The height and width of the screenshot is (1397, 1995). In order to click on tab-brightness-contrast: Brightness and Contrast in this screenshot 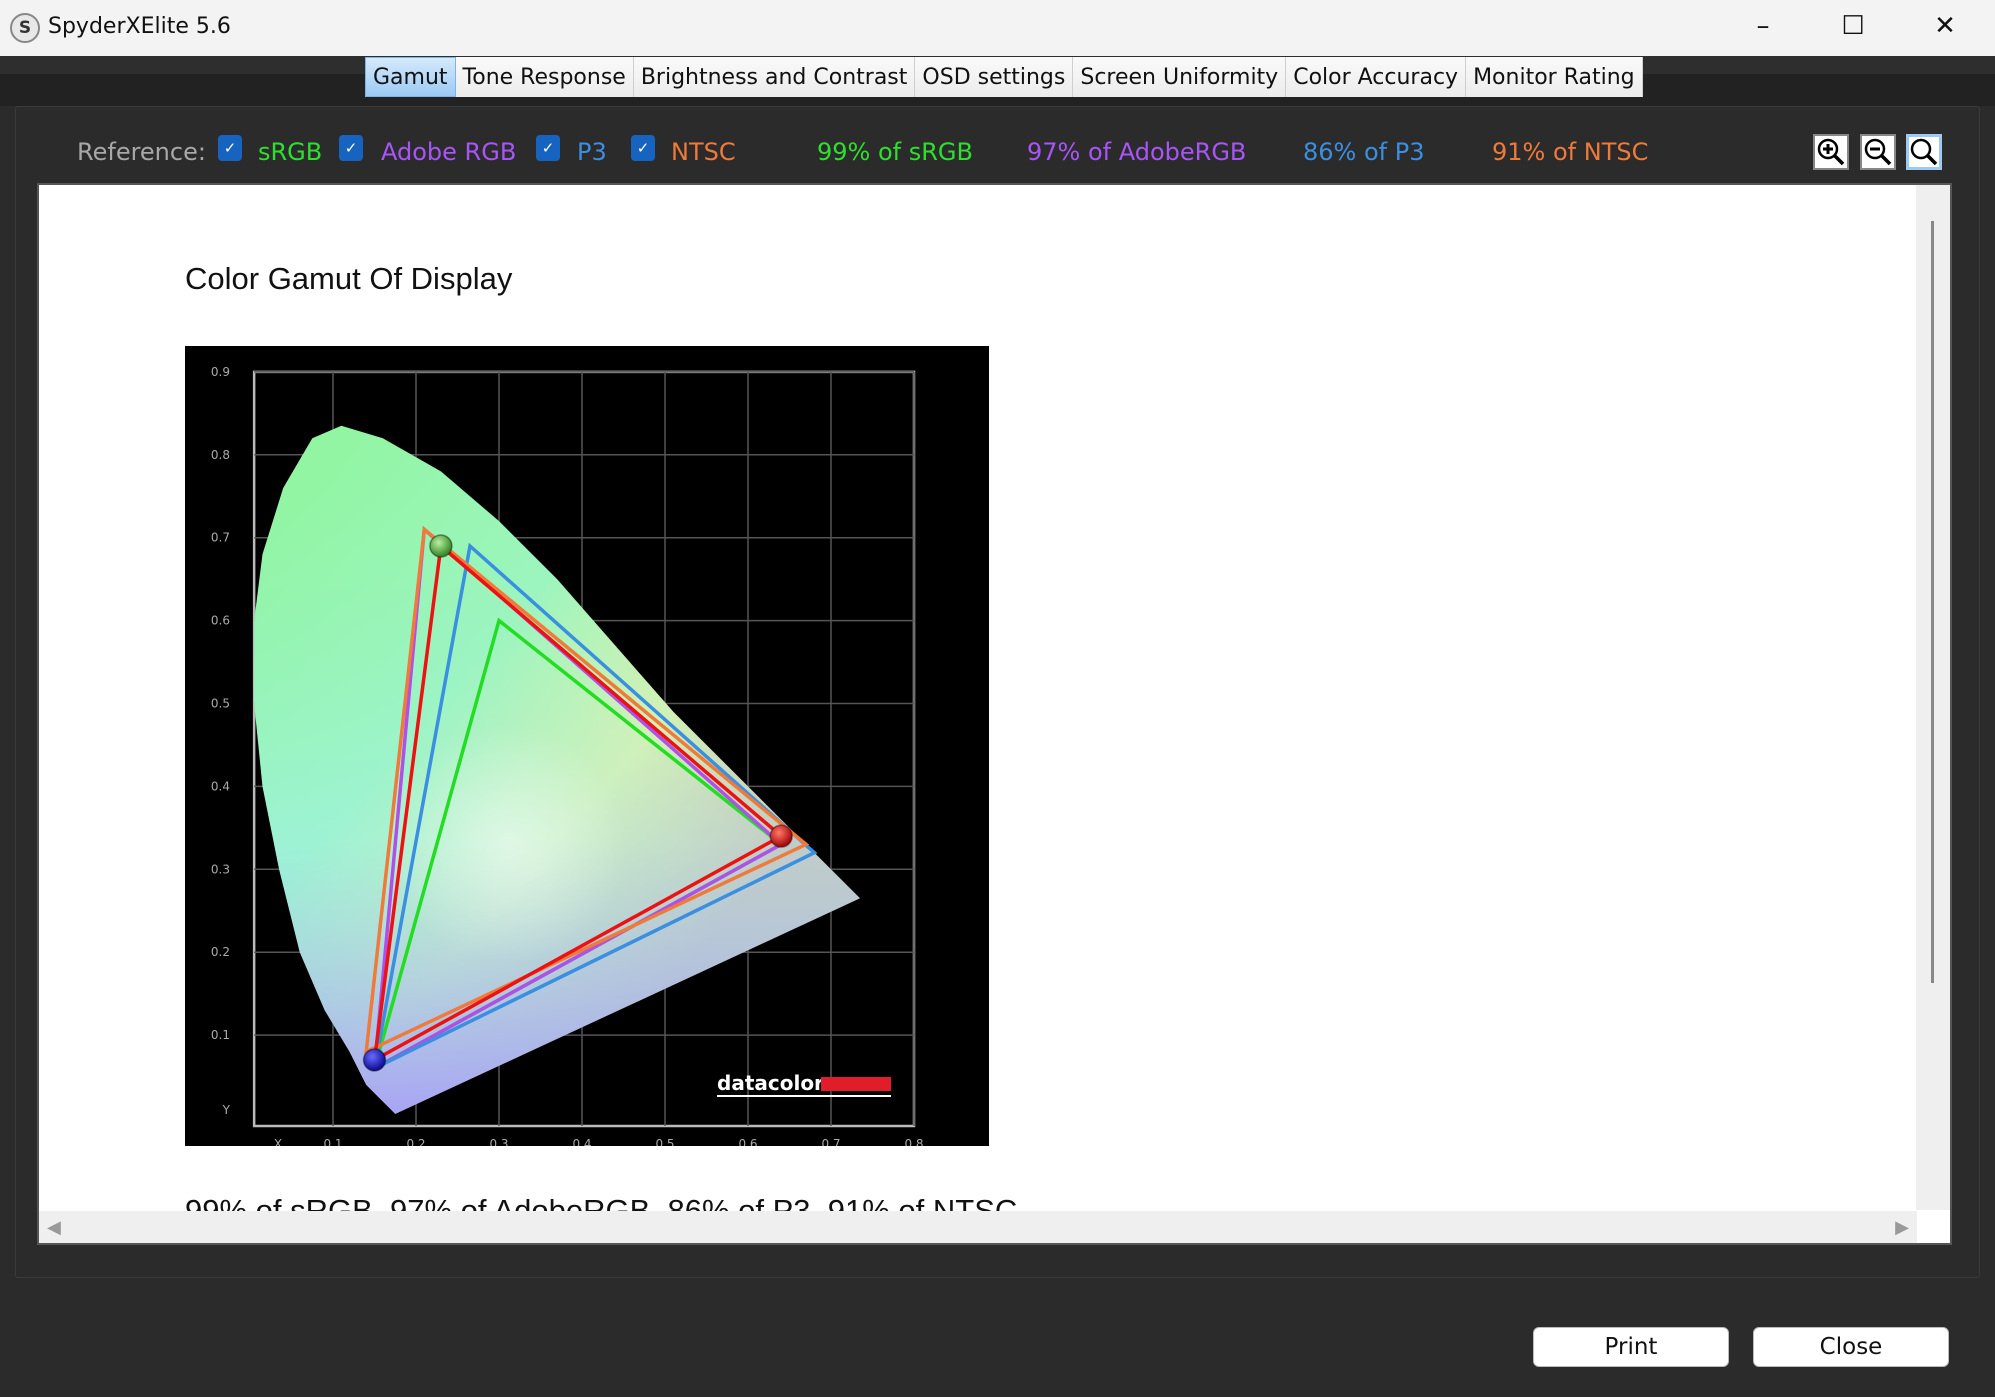, I will do `click(774, 77)`.